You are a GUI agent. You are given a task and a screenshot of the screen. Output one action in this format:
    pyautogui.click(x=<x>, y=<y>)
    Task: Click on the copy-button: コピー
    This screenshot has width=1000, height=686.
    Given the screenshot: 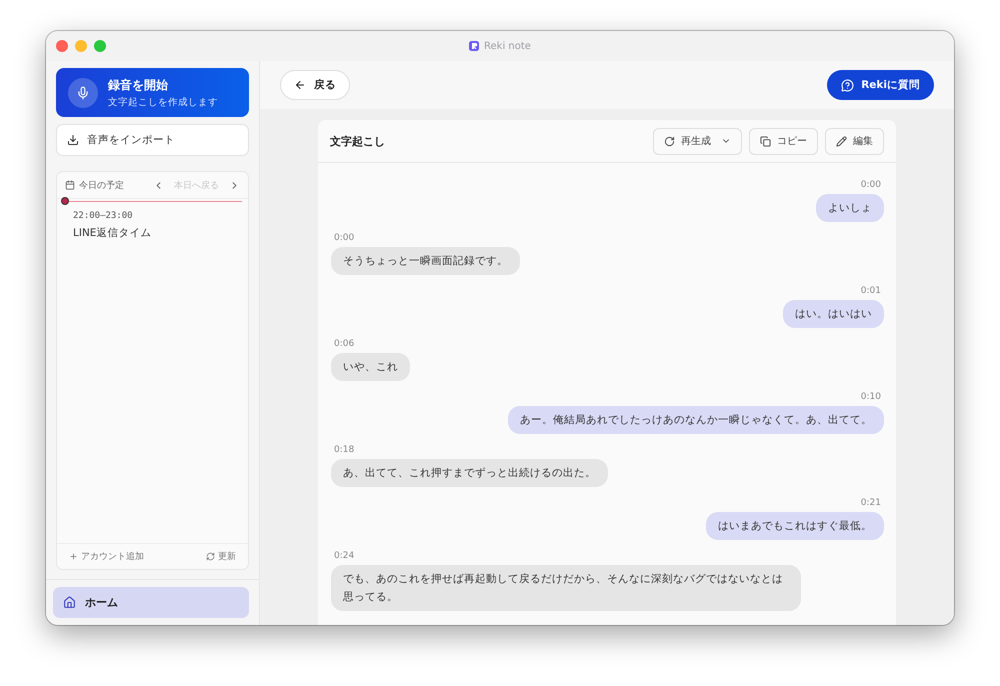 What is the action you would take?
    pyautogui.click(x=783, y=141)
    